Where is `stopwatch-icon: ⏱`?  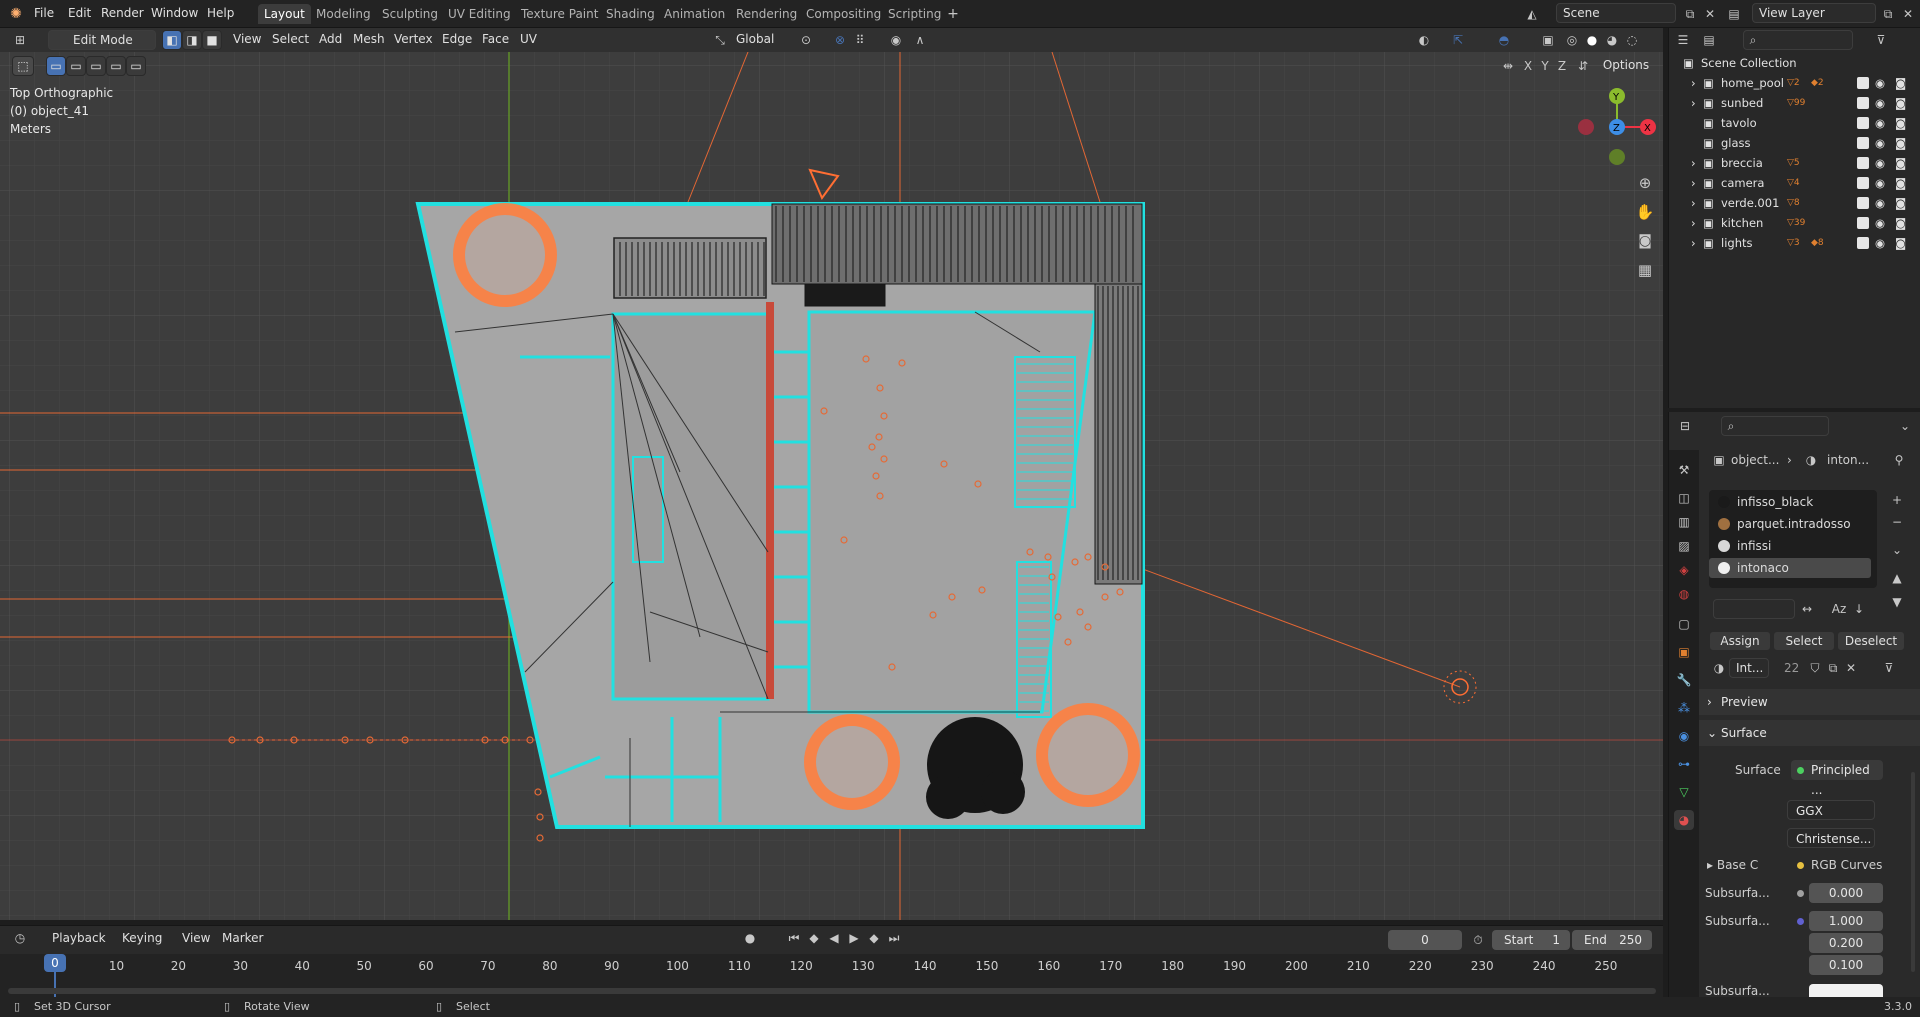
stopwatch-icon: ⏱ is located at coordinates (1478, 940).